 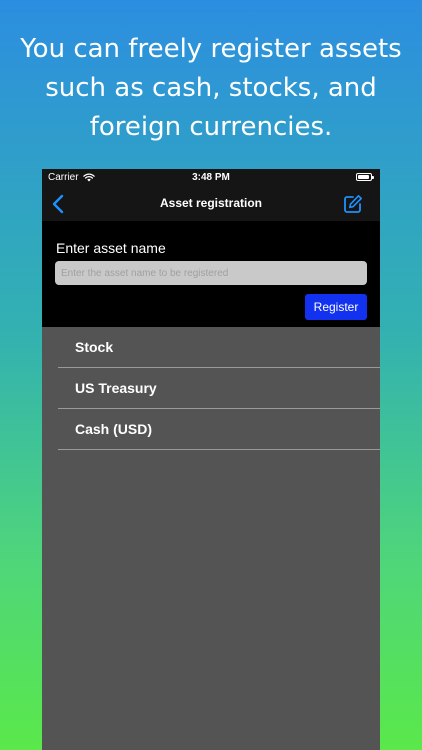 I want to click on asset-item-label: Cash (USD), so click(x=114, y=429).